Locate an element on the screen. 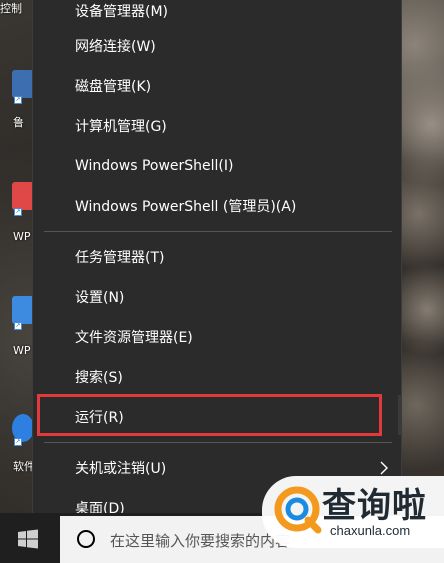  menu-item-label: 设备管理器(M) is located at coordinates (122, 12).